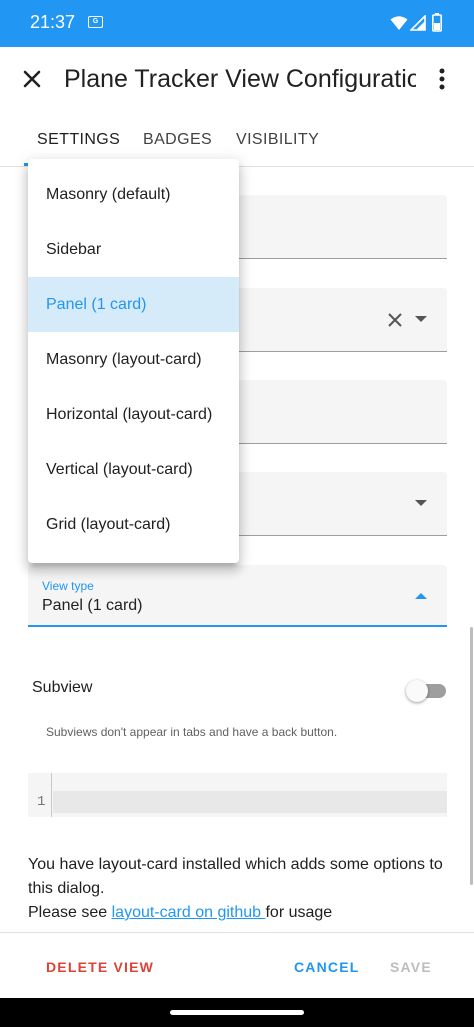 The width and height of the screenshot is (474, 1027). I want to click on toolbar: Plane Tracker View Configuratio, so click(237, 79).